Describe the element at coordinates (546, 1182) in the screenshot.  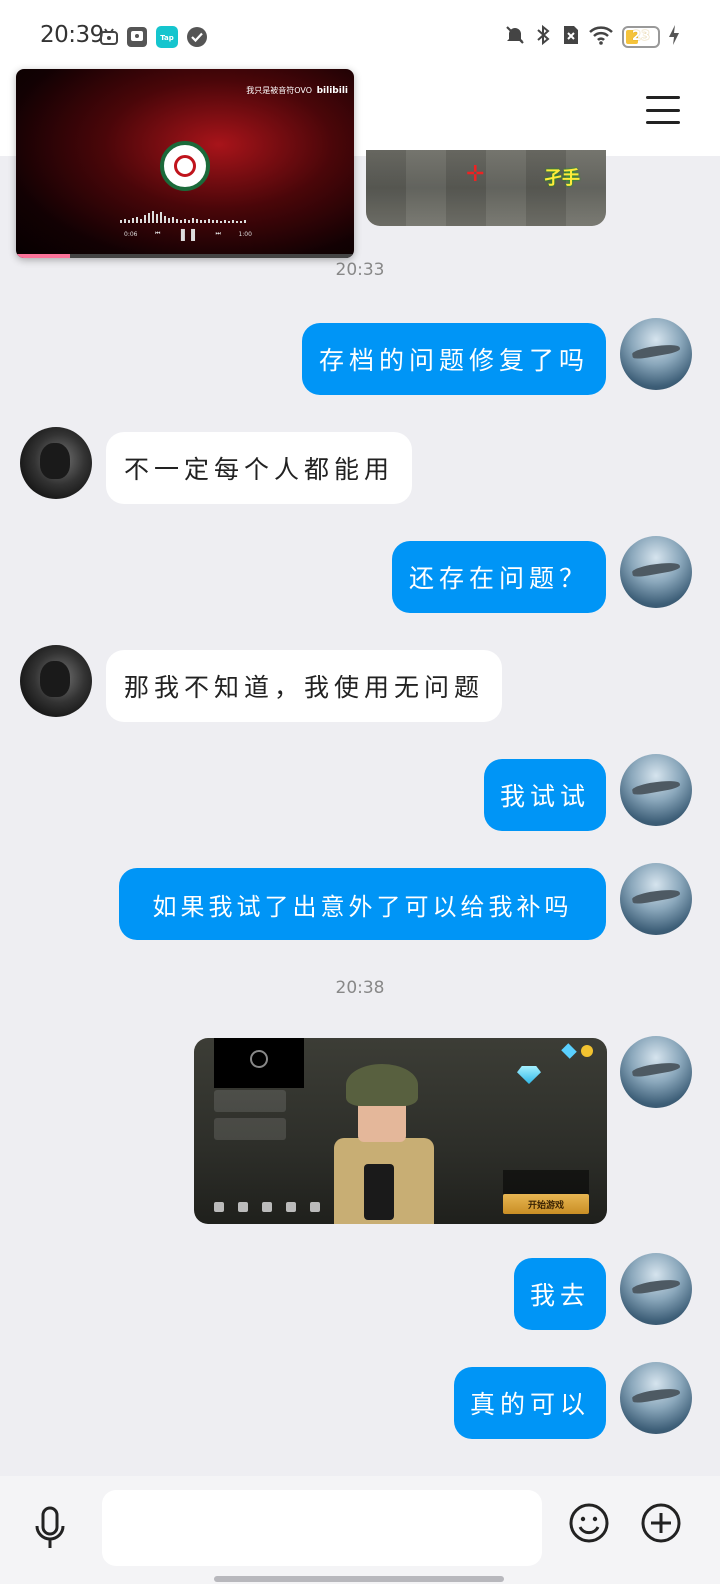
I see `game-mode-panel` at that location.